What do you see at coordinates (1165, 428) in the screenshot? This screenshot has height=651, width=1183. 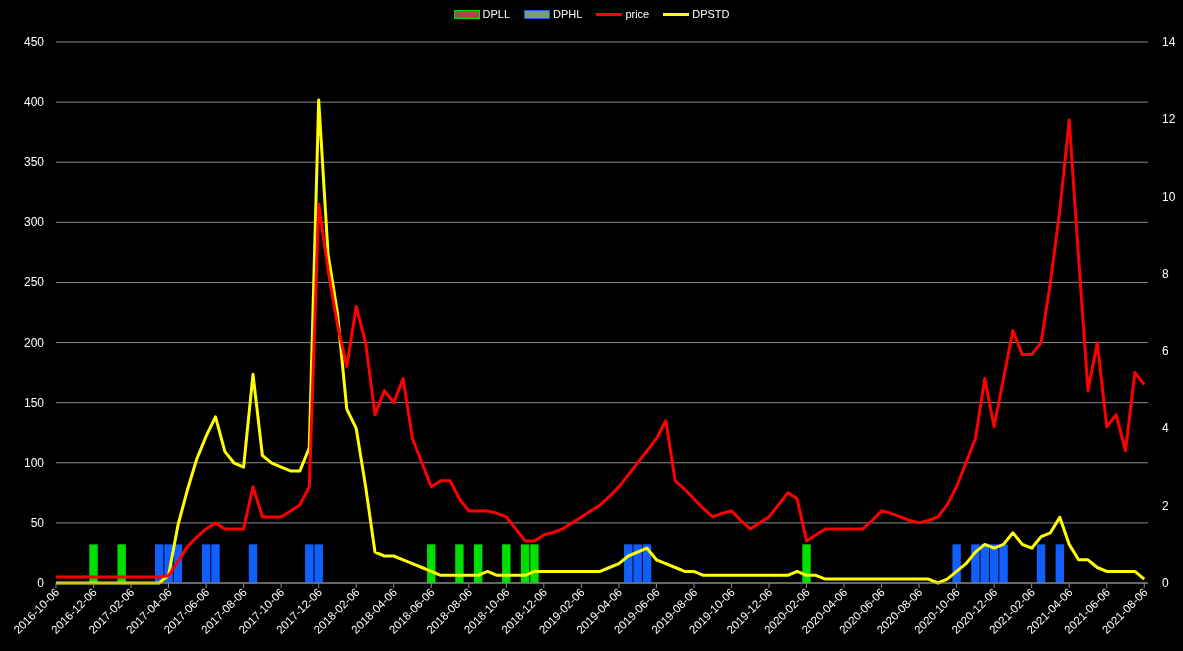 I see `axis-tick-label: 4` at bounding box center [1165, 428].